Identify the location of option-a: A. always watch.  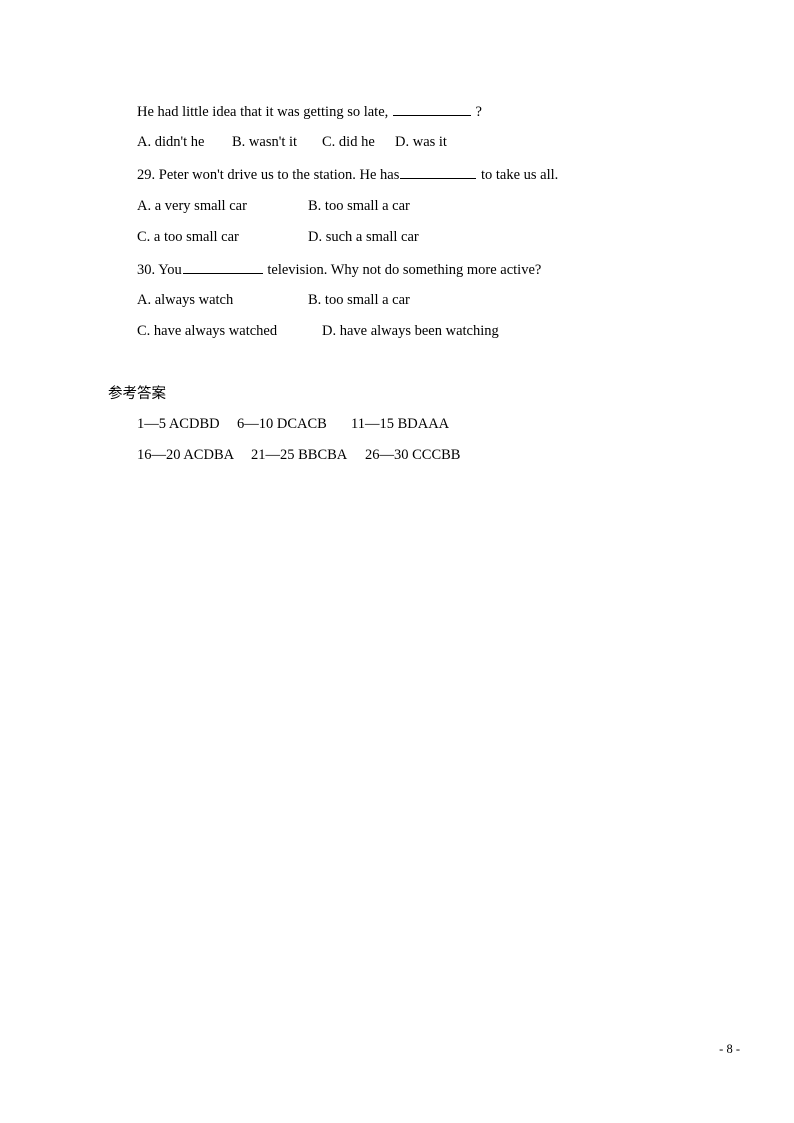
(222, 300).